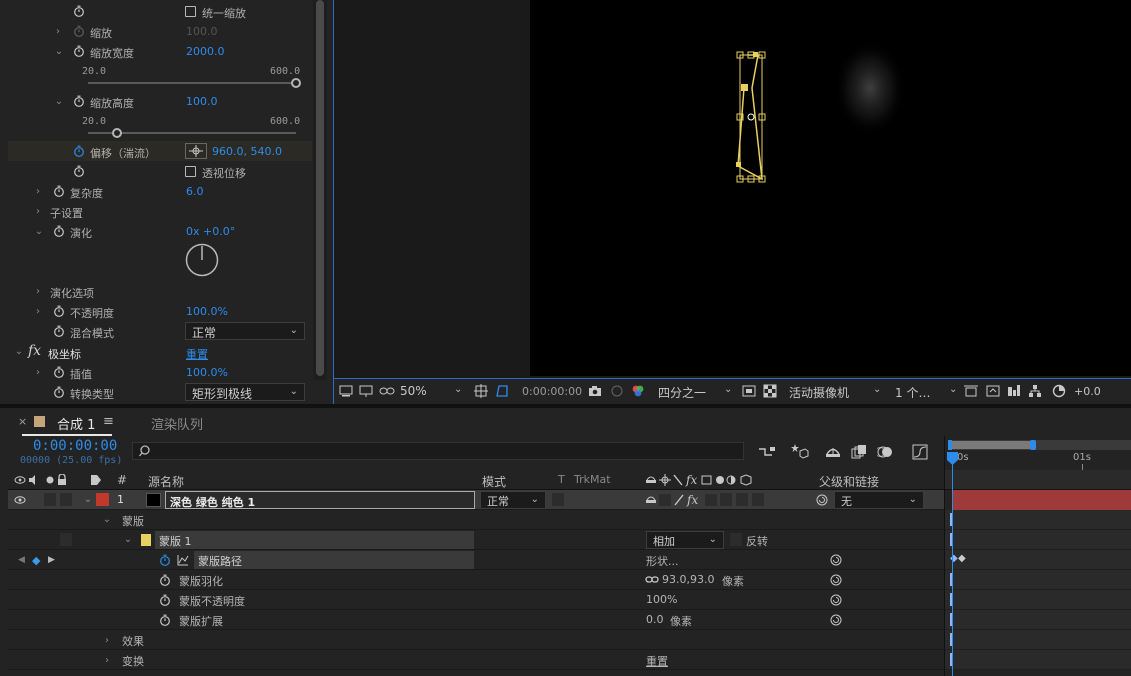 The height and width of the screenshot is (676, 1131). Describe the element at coordinates (34, 351) in the screenshot. I see `fx-icon: fx` at that location.